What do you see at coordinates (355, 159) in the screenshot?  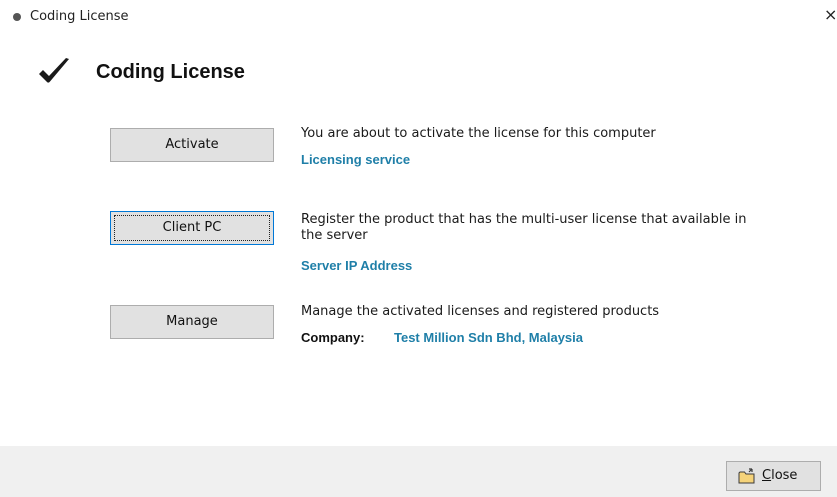 I see `licensing-service-link: Licensing service` at bounding box center [355, 159].